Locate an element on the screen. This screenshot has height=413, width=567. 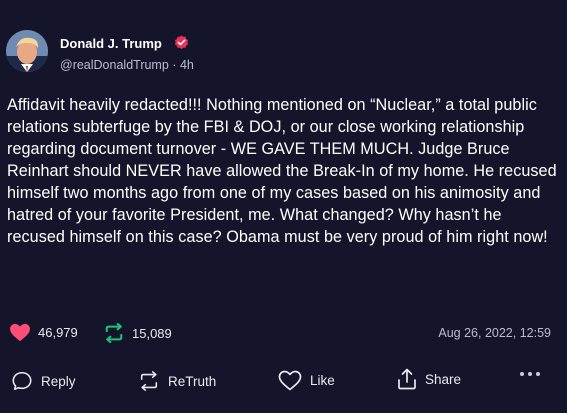
post-meta: @realDonaldTrump · 4h is located at coordinates (127, 65).